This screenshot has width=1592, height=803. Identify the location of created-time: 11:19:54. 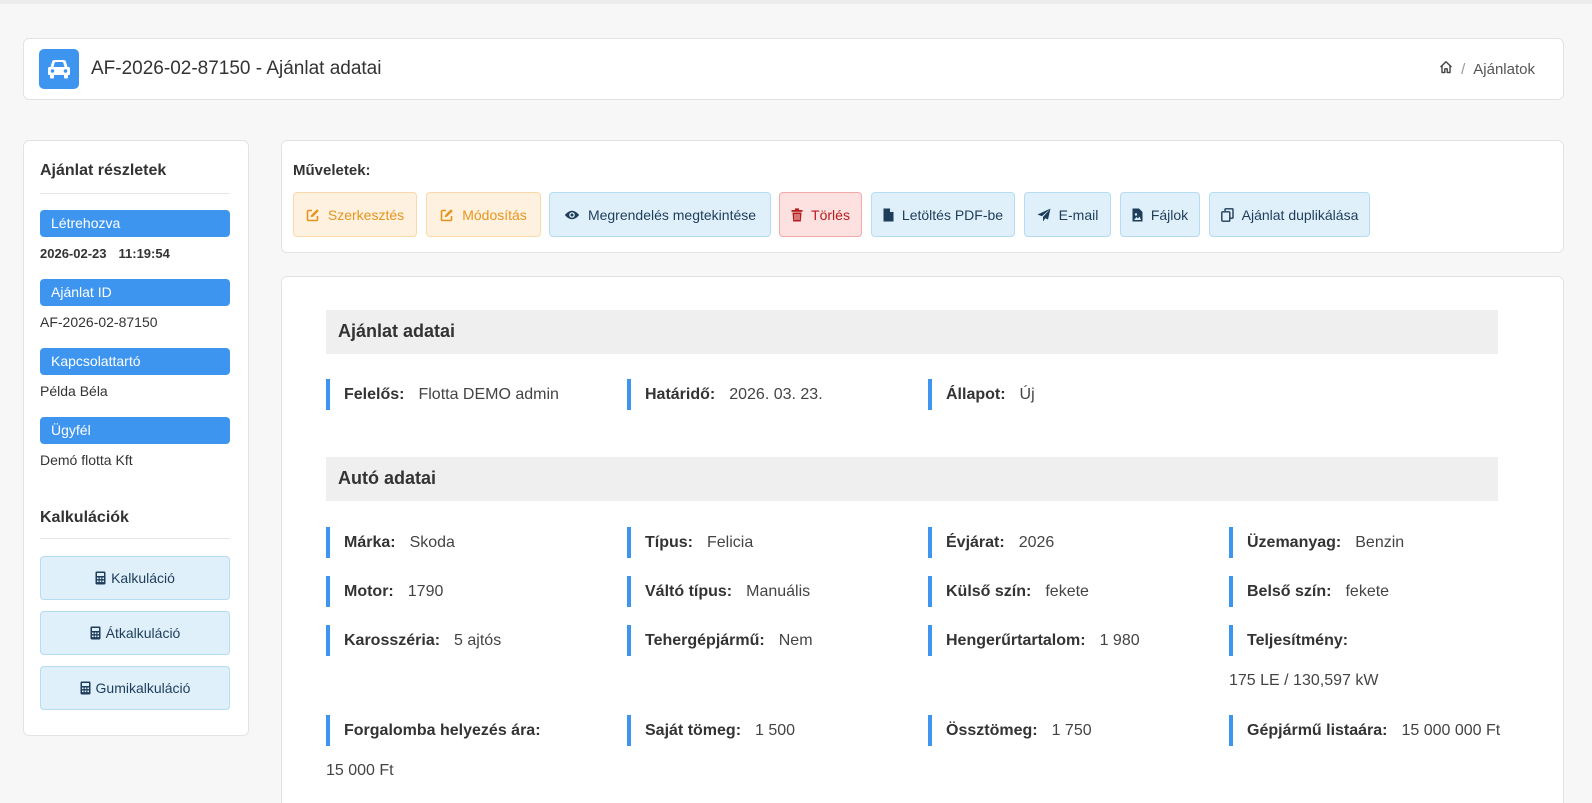
(144, 253).